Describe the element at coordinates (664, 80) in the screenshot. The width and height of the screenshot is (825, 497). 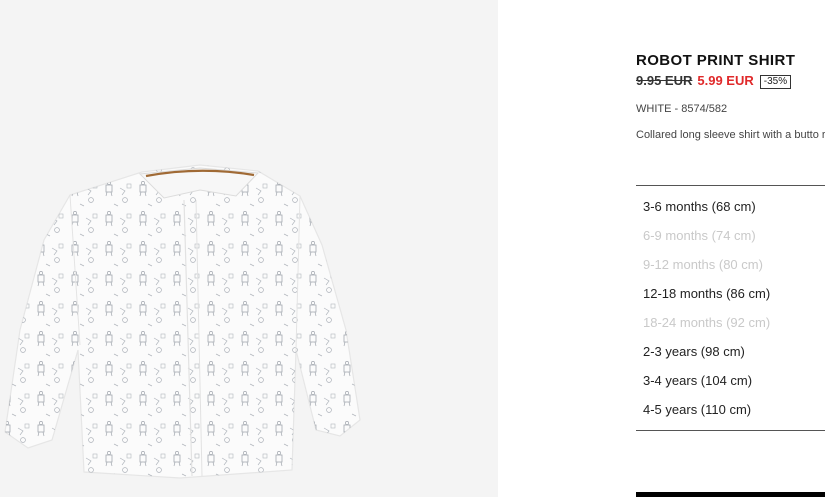
I see `old-price: 9.95 EUR` at that location.